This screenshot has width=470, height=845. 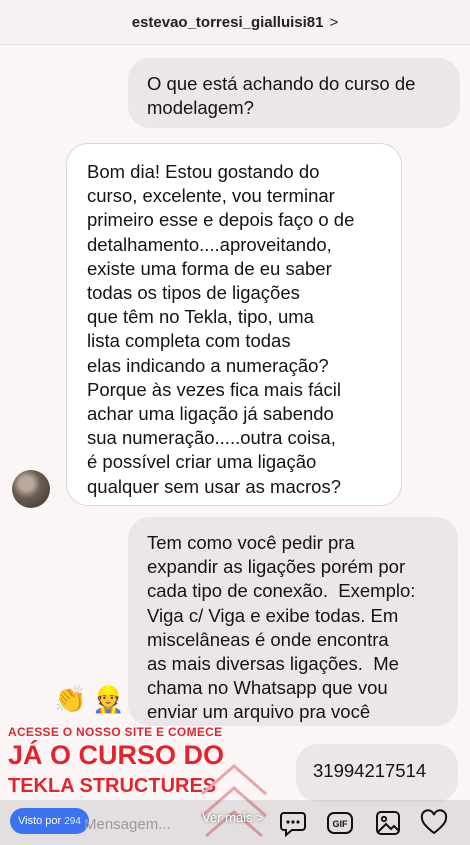 I want to click on message-bubble-phone: 31994217514, so click(x=377, y=773).